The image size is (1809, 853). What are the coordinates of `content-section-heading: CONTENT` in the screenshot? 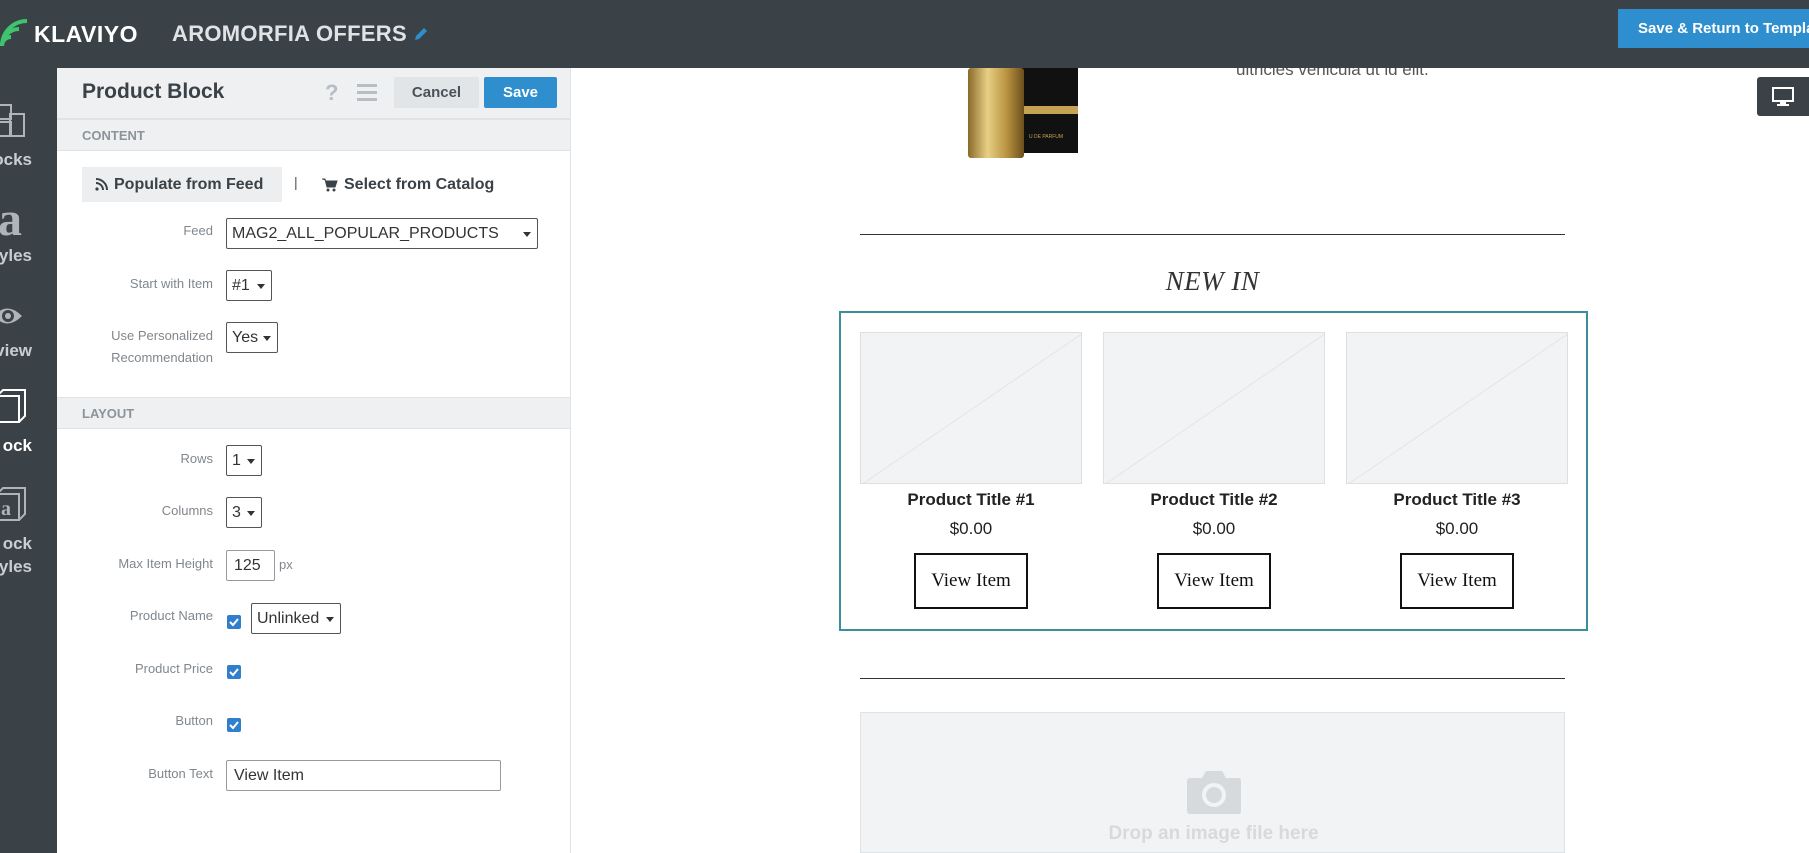 It's located at (313, 135).